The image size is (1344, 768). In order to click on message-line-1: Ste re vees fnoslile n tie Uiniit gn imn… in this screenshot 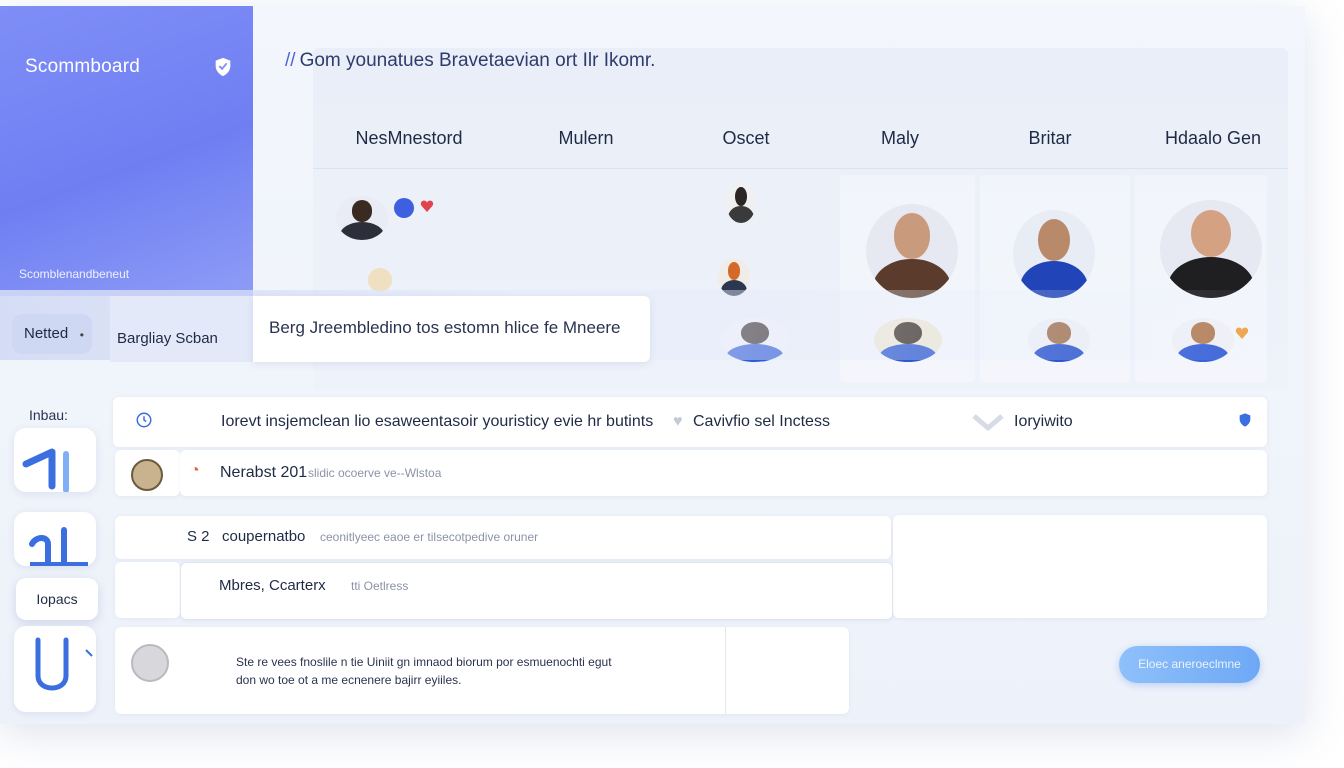, I will do `click(424, 662)`.